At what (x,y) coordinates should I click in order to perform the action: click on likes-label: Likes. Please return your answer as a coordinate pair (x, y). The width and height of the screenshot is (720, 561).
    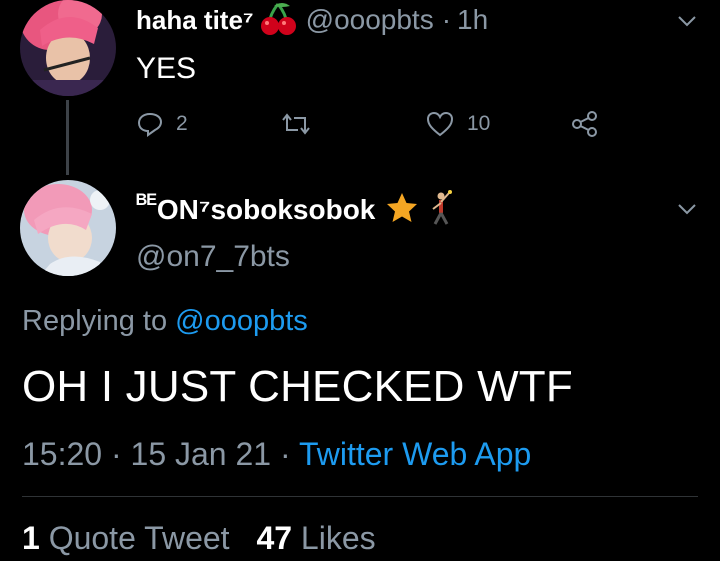
    Looking at the image, I should click on (338, 538).